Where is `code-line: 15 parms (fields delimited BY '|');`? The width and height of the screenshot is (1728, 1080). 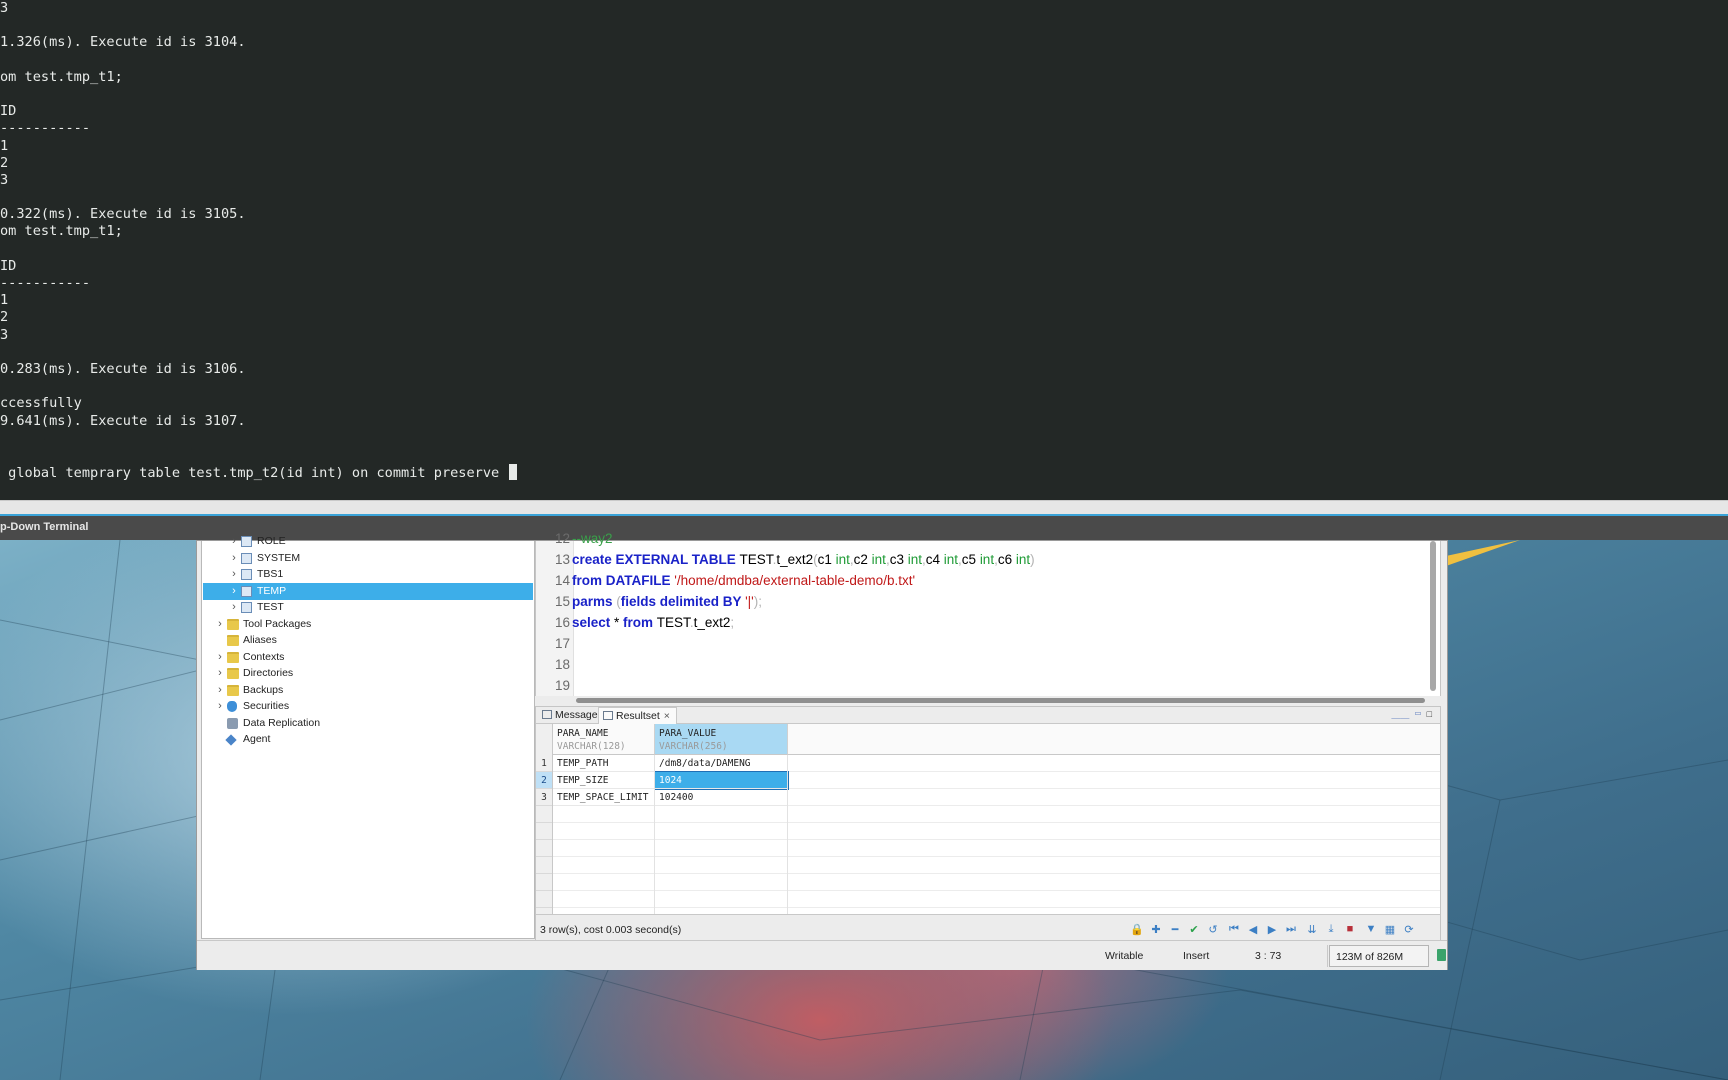 code-line: 15 parms (fields delimited BY '|'); is located at coordinates (976, 601).